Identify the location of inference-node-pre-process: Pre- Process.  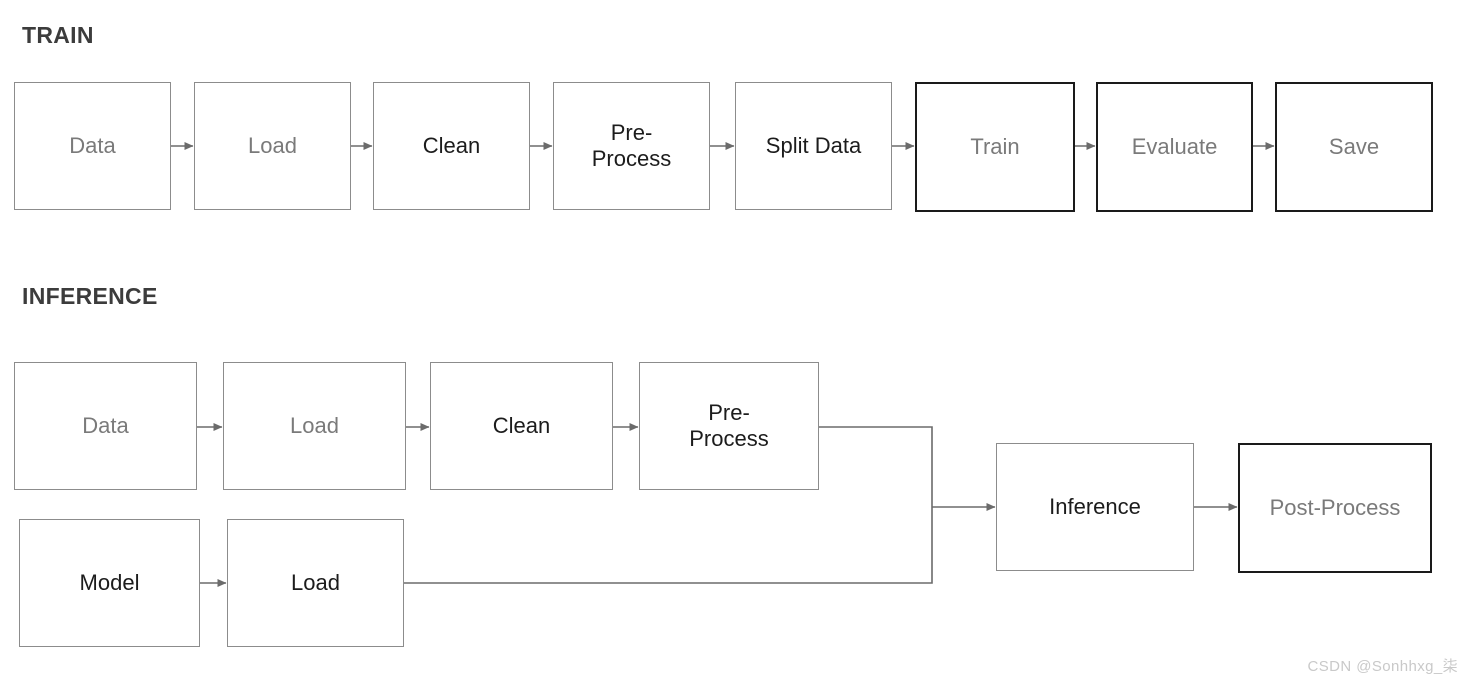
(729, 426).